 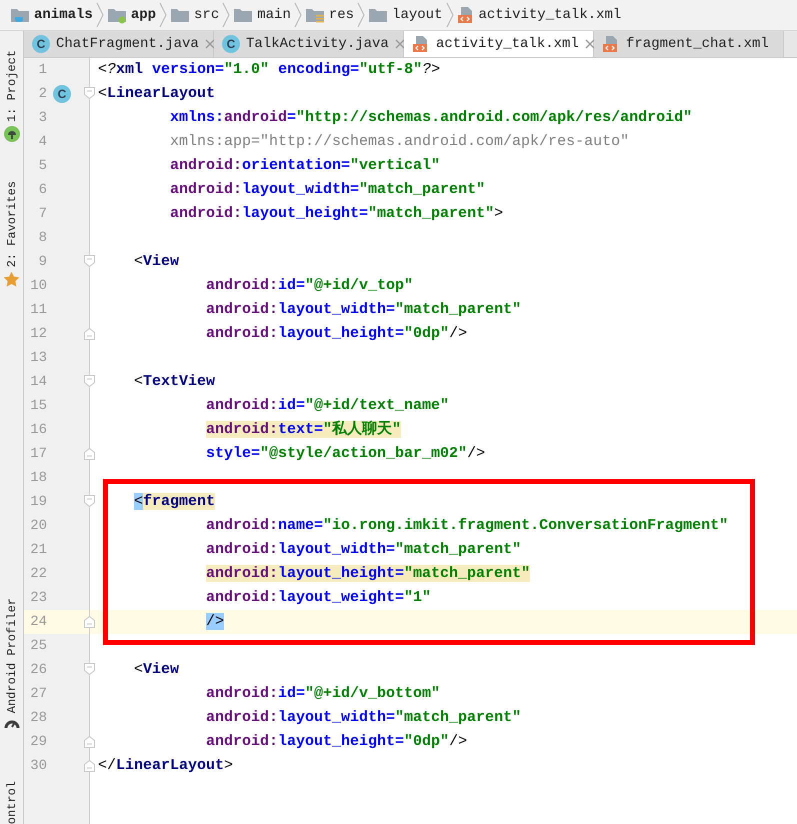 I want to click on code-line: android:name="io.rong.imkit.fragment.ConversationFragment", so click(x=467, y=526).